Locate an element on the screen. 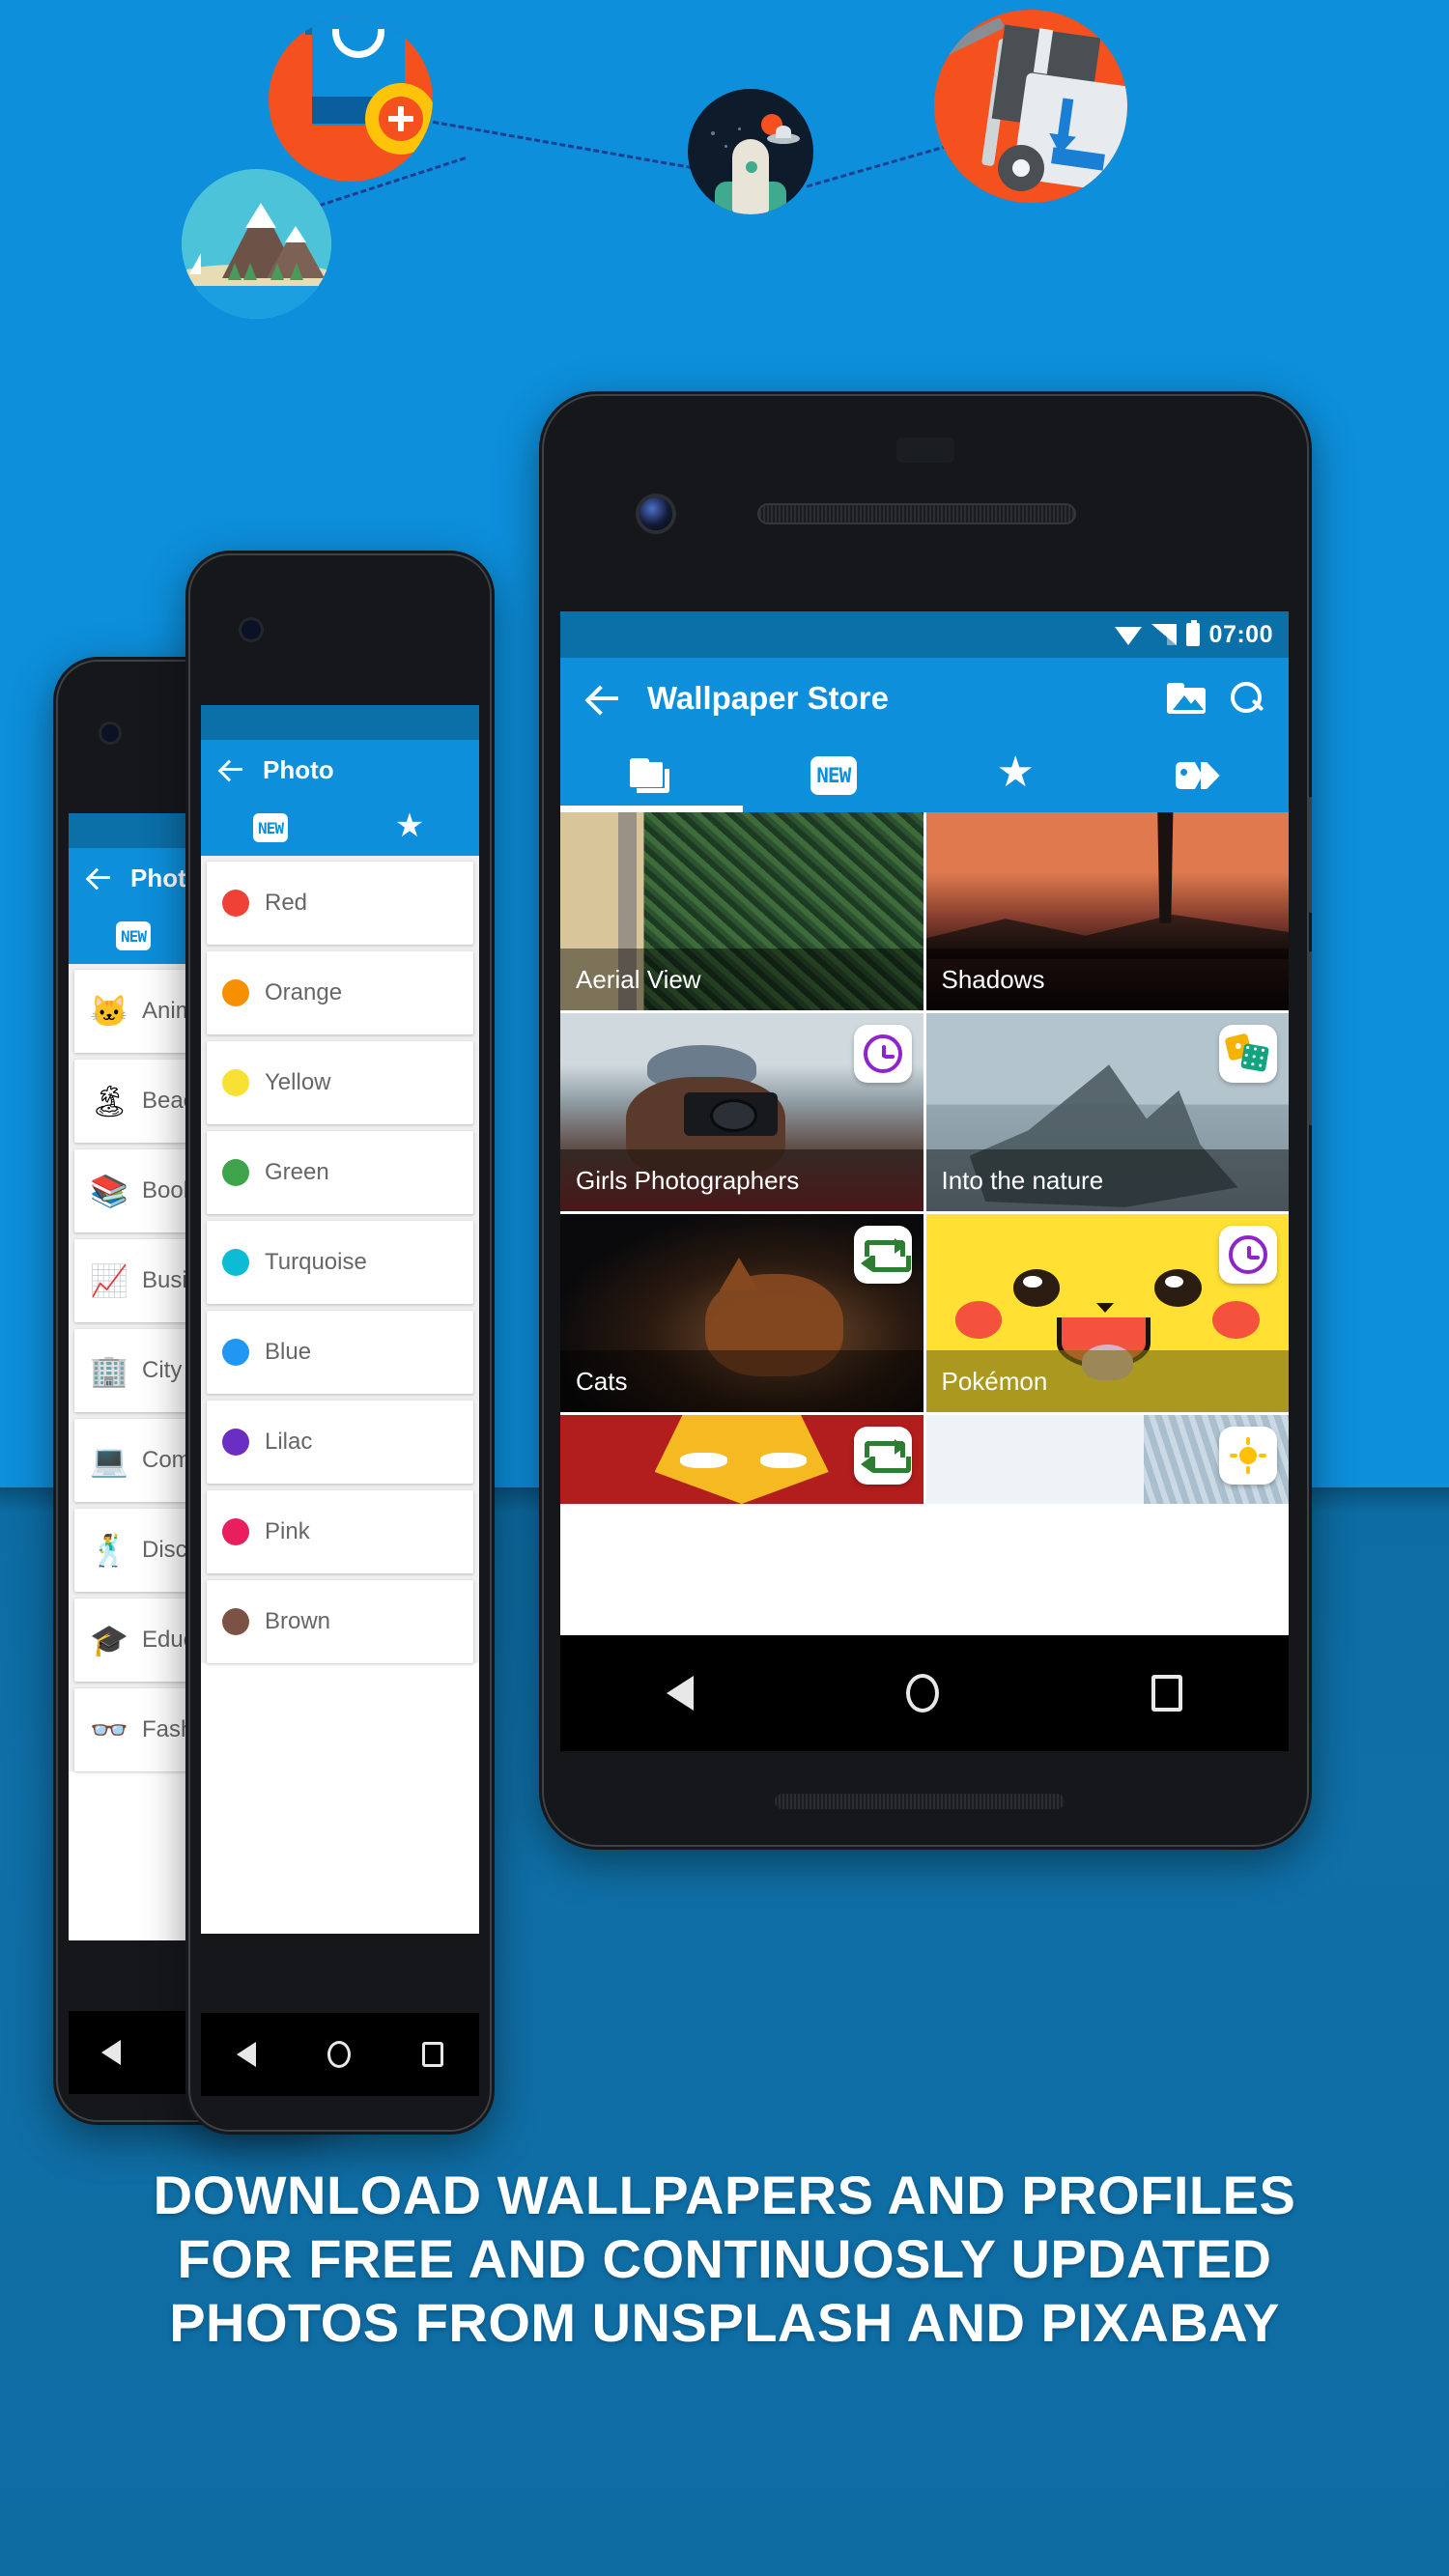 The height and width of the screenshot is (2576, 1449). list-item-label: Brown is located at coordinates (298, 1621).